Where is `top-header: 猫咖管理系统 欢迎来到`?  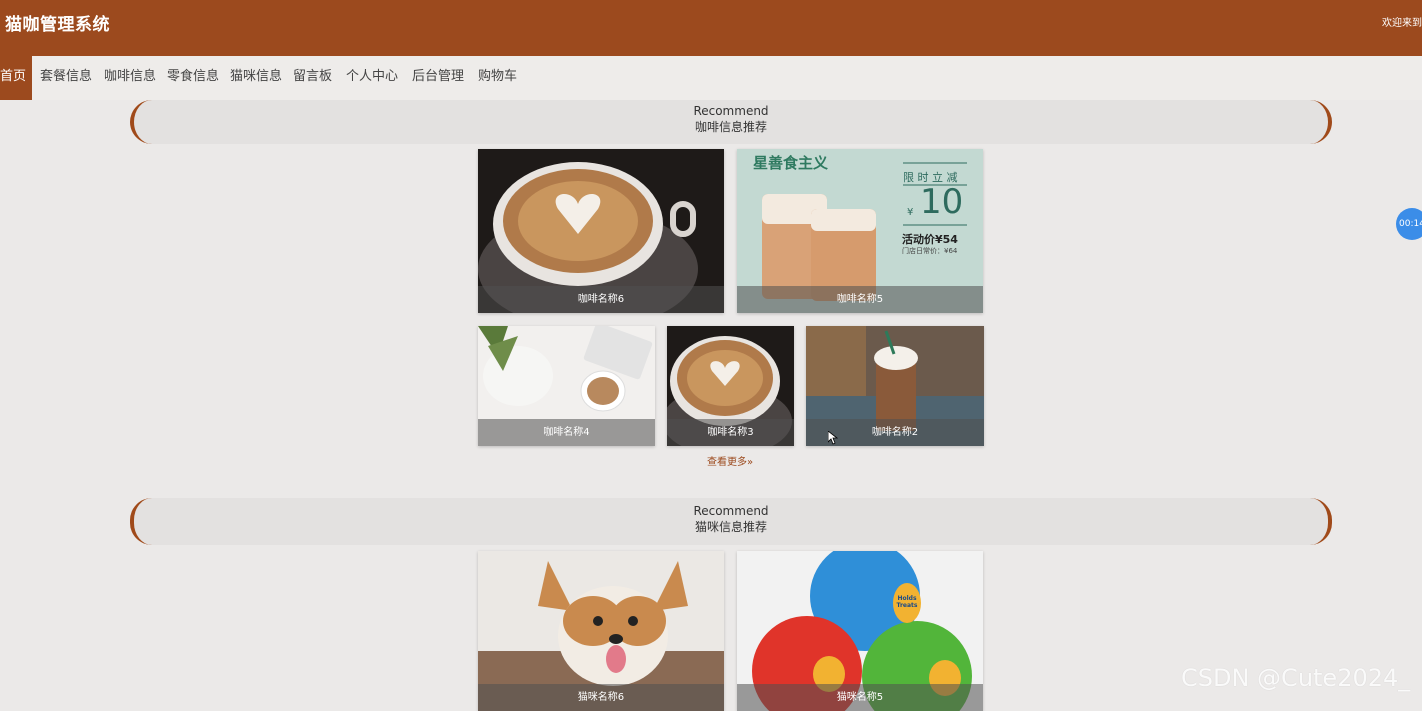 top-header: 猫咖管理系统 欢迎来到 is located at coordinates (711, 28).